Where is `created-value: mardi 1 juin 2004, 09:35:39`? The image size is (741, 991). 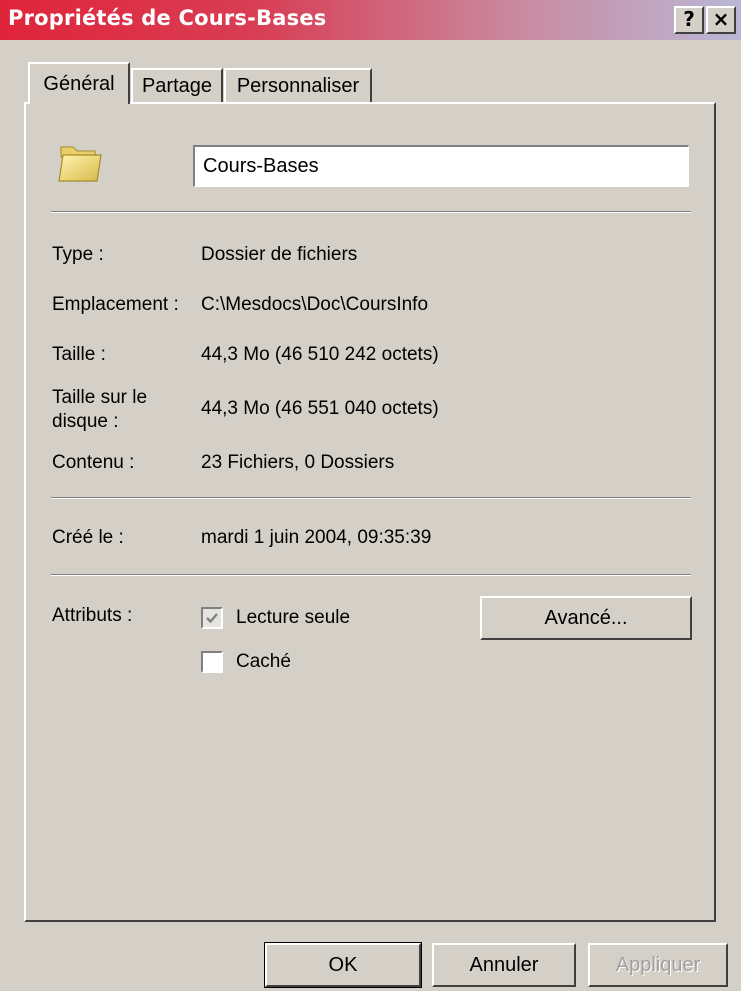 created-value: mardi 1 juin 2004, 09:35:39 is located at coordinates (316, 537).